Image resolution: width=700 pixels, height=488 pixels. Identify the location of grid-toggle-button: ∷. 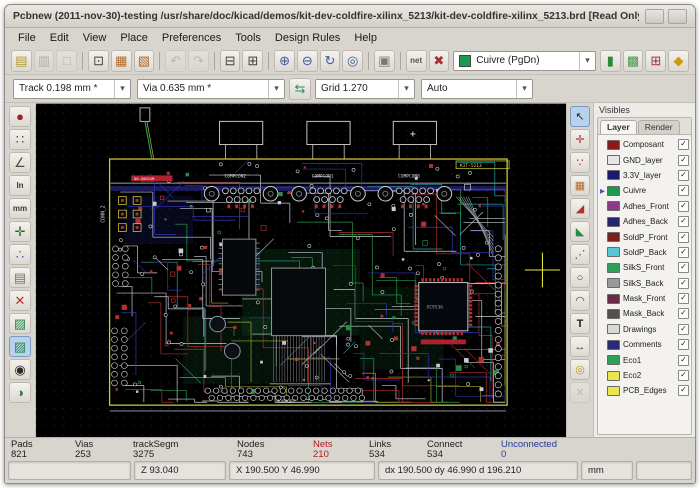
(20, 139).